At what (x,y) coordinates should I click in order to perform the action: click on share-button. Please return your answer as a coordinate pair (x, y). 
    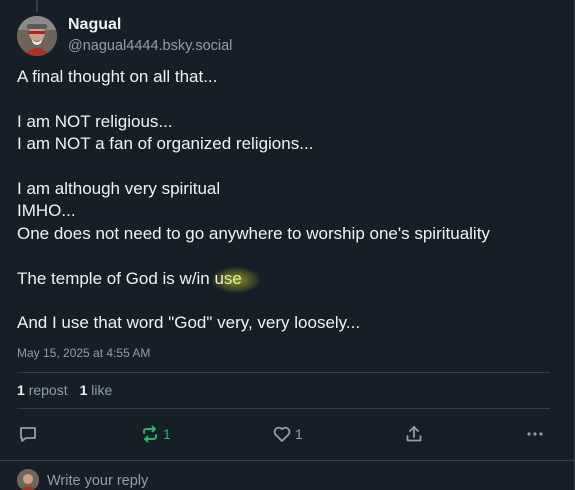
    Looking at the image, I should click on (414, 434).